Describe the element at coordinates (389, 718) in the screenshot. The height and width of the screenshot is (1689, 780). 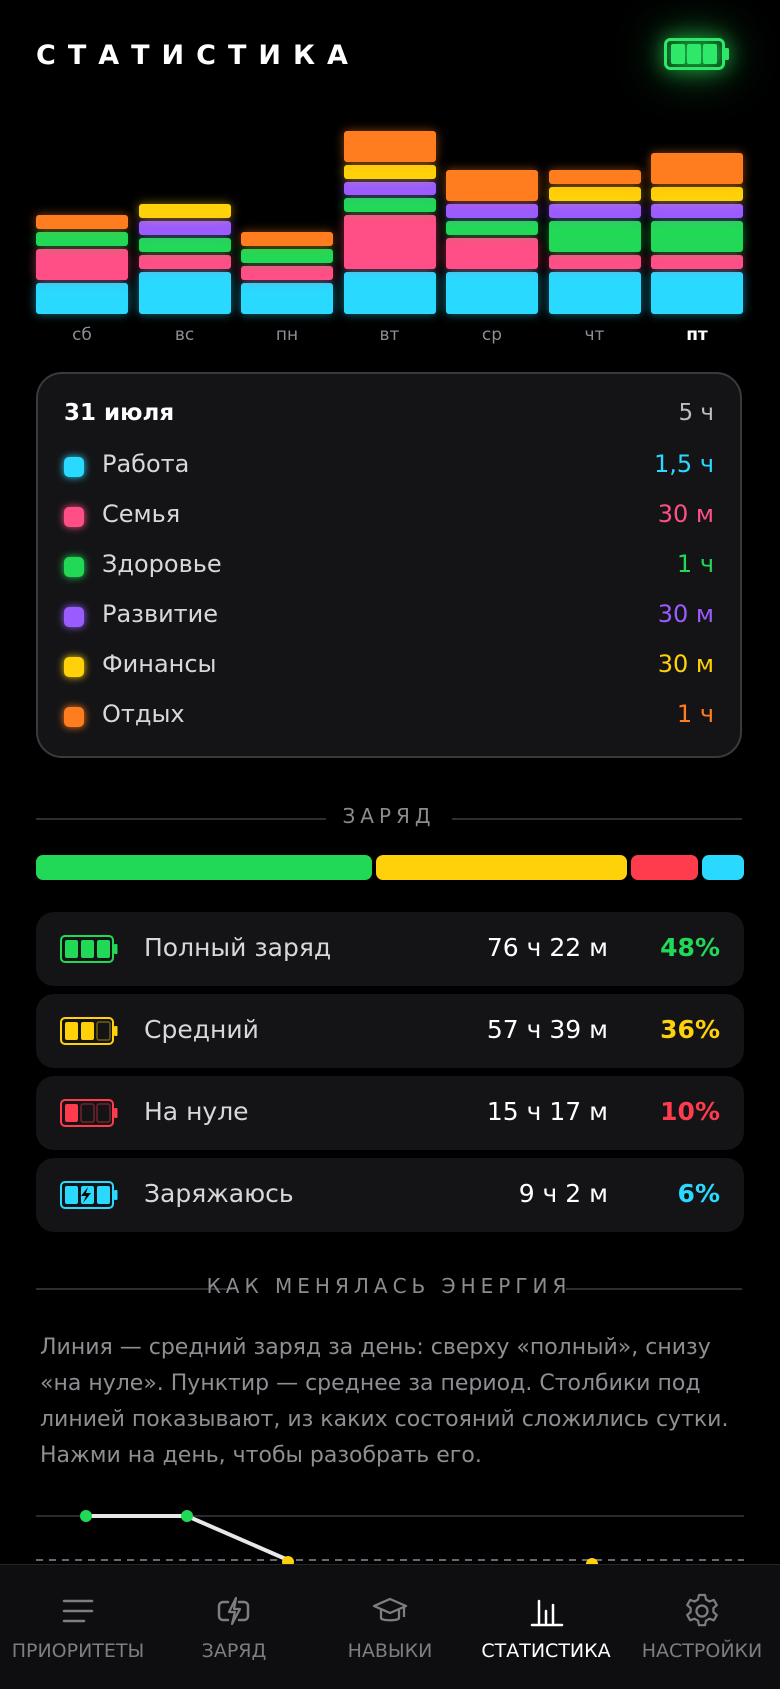
I see `category-row: Отдых 1 ч` at that location.